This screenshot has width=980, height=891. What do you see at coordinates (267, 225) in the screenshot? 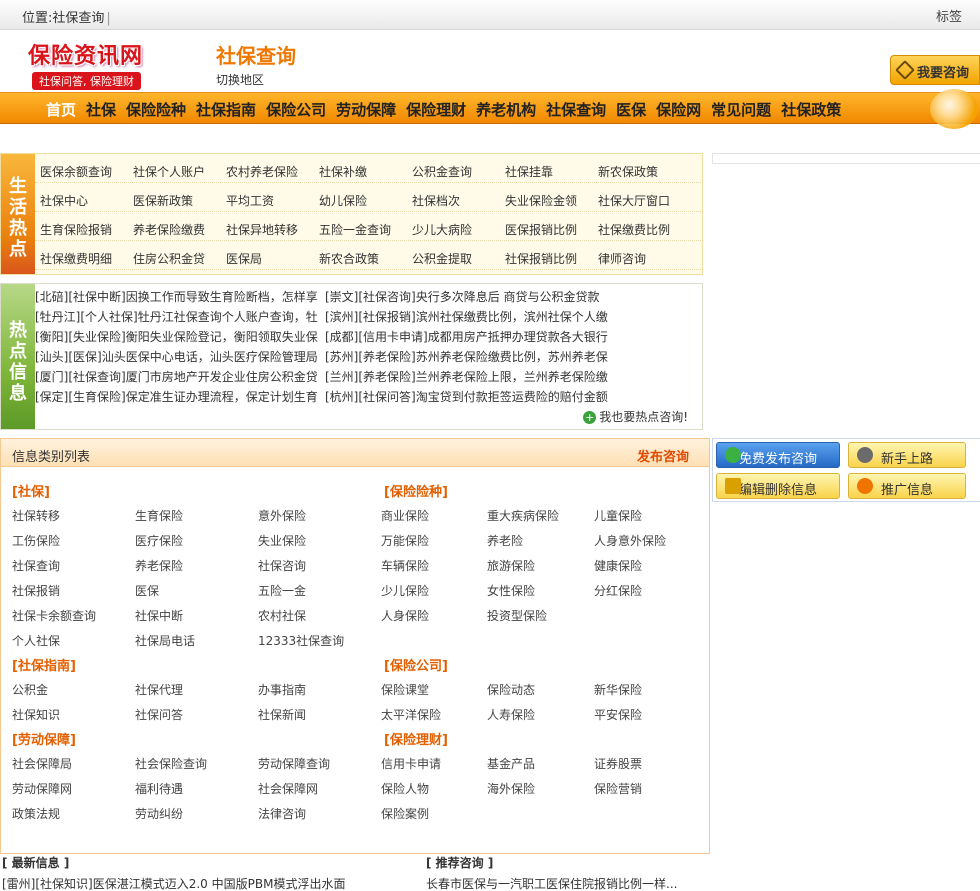
I see `hotspot-link: 社保异地转移` at bounding box center [267, 225].